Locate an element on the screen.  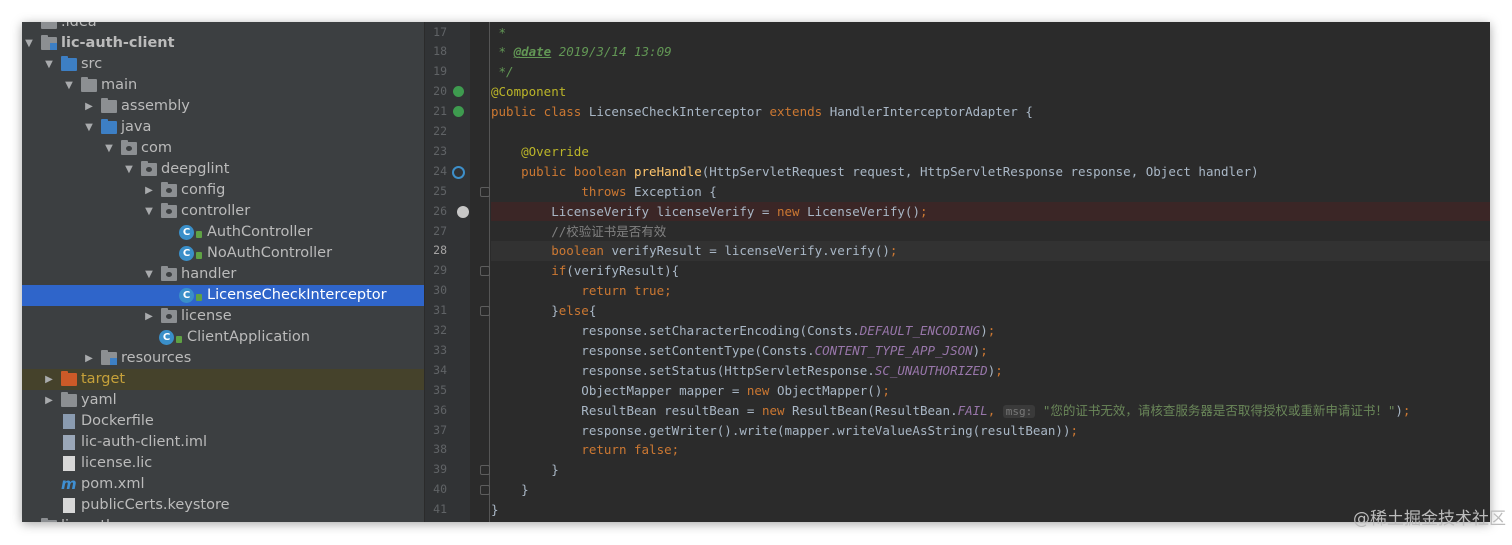
tree-item-license: ▶ license is located at coordinates (223, 316).